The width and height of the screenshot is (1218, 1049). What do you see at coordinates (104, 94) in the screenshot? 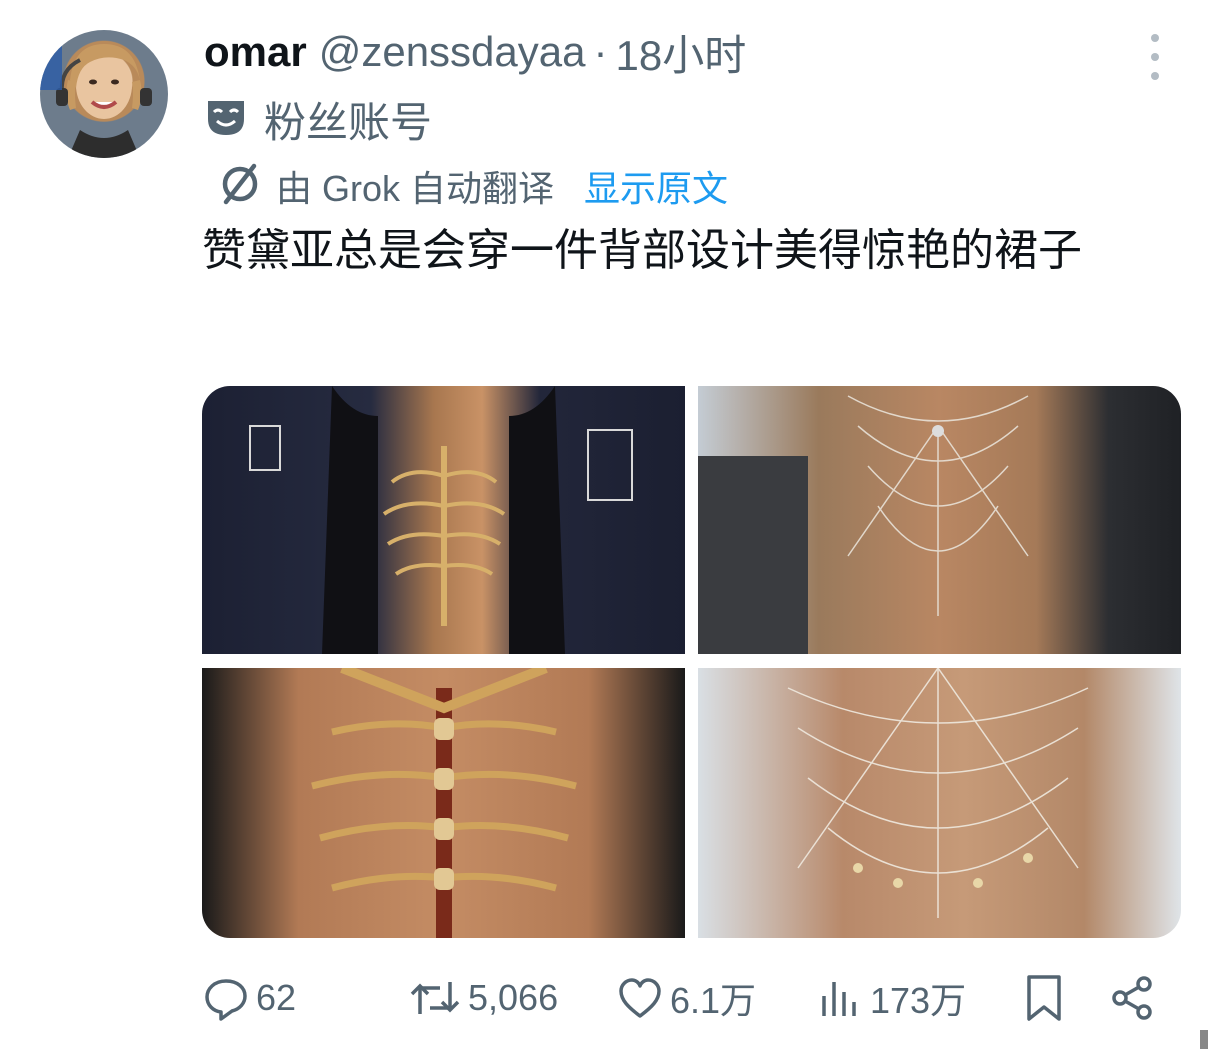
I see `avatar` at bounding box center [104, 94].